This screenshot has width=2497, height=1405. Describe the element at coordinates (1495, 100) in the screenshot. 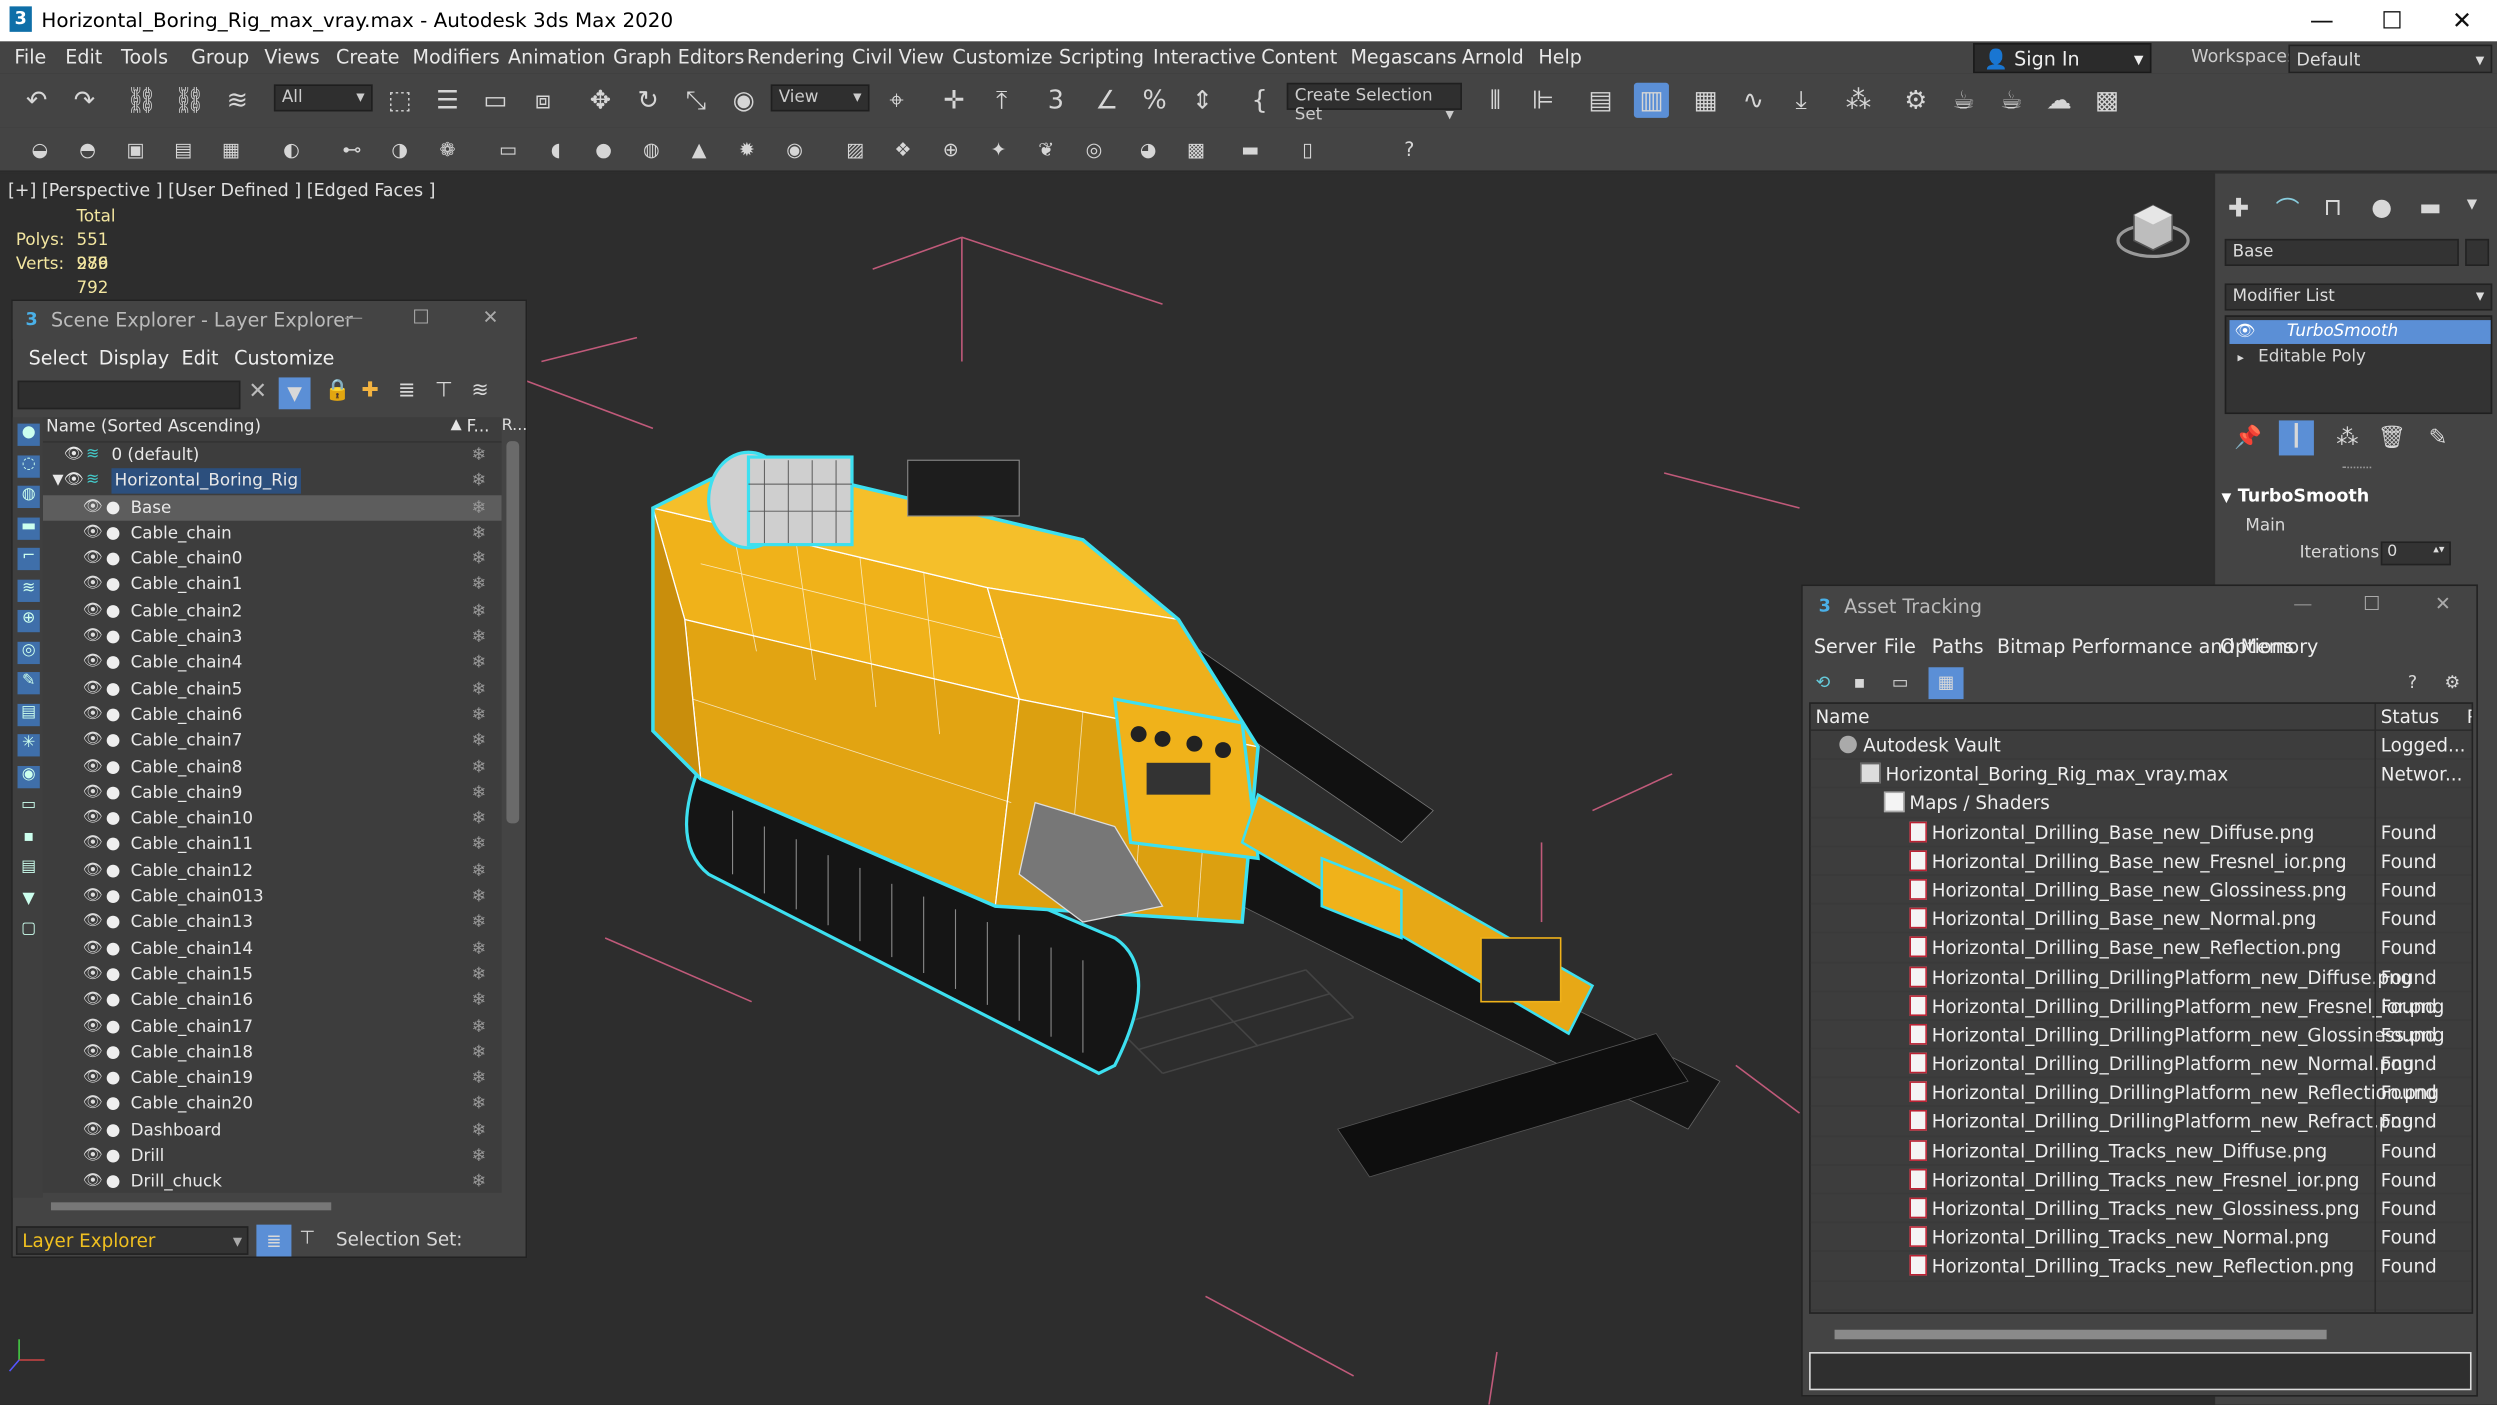

I see `mirror-icon: ⫴` at that location.